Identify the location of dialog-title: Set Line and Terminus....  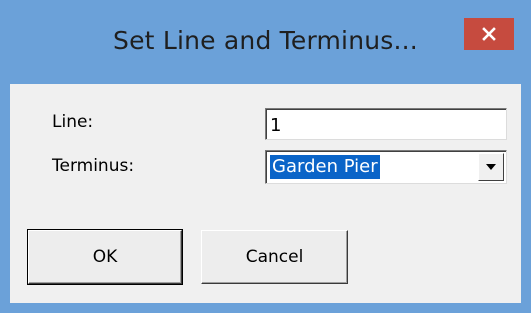
(265, 40).